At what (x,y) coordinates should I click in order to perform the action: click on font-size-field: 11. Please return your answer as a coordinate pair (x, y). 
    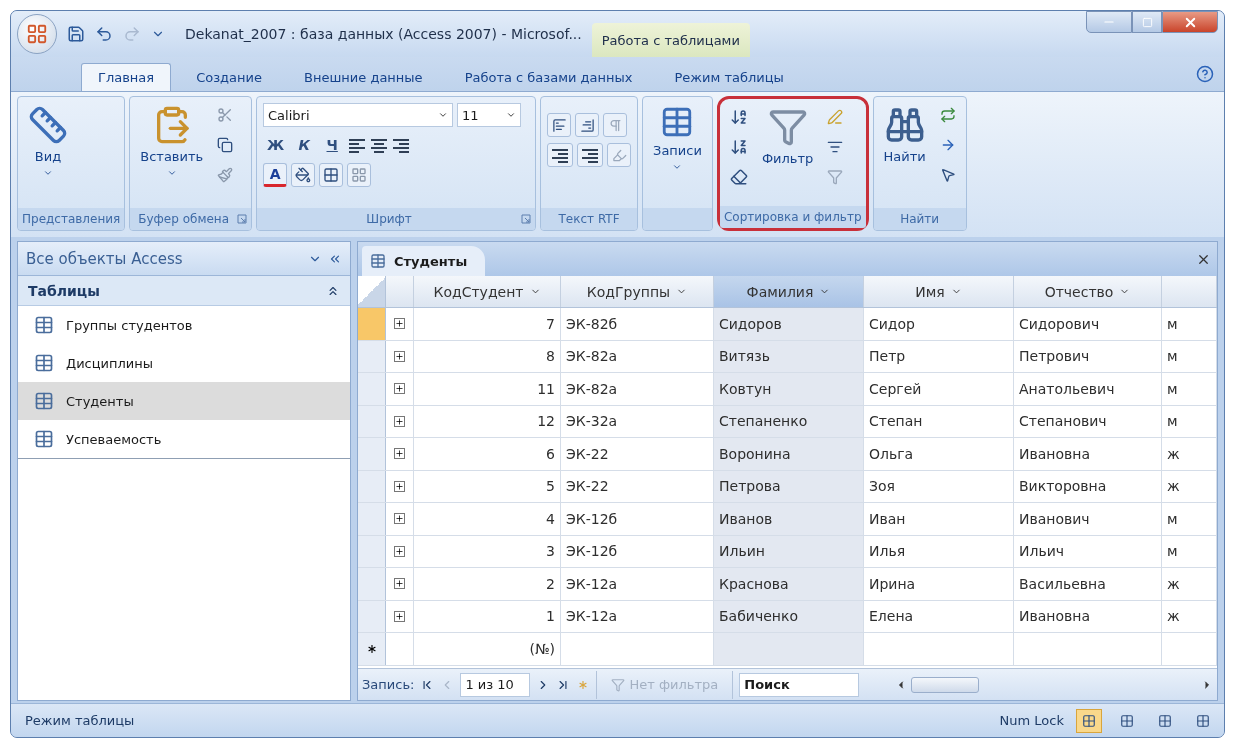
    Looking at the image, I should click on (489, 115).